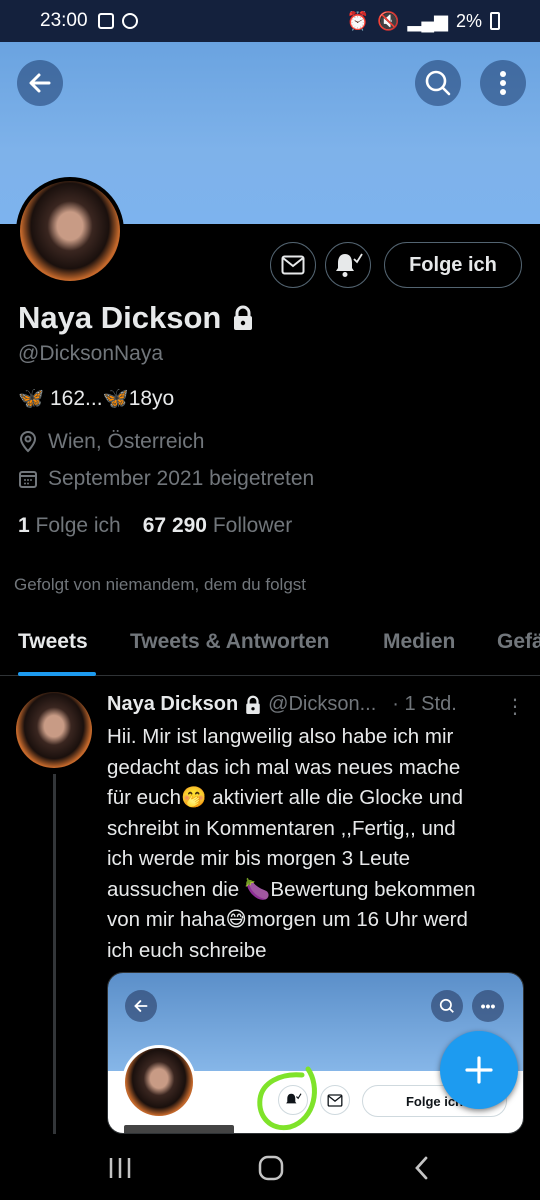  I want to click on bell-icon, so click(349, 265).